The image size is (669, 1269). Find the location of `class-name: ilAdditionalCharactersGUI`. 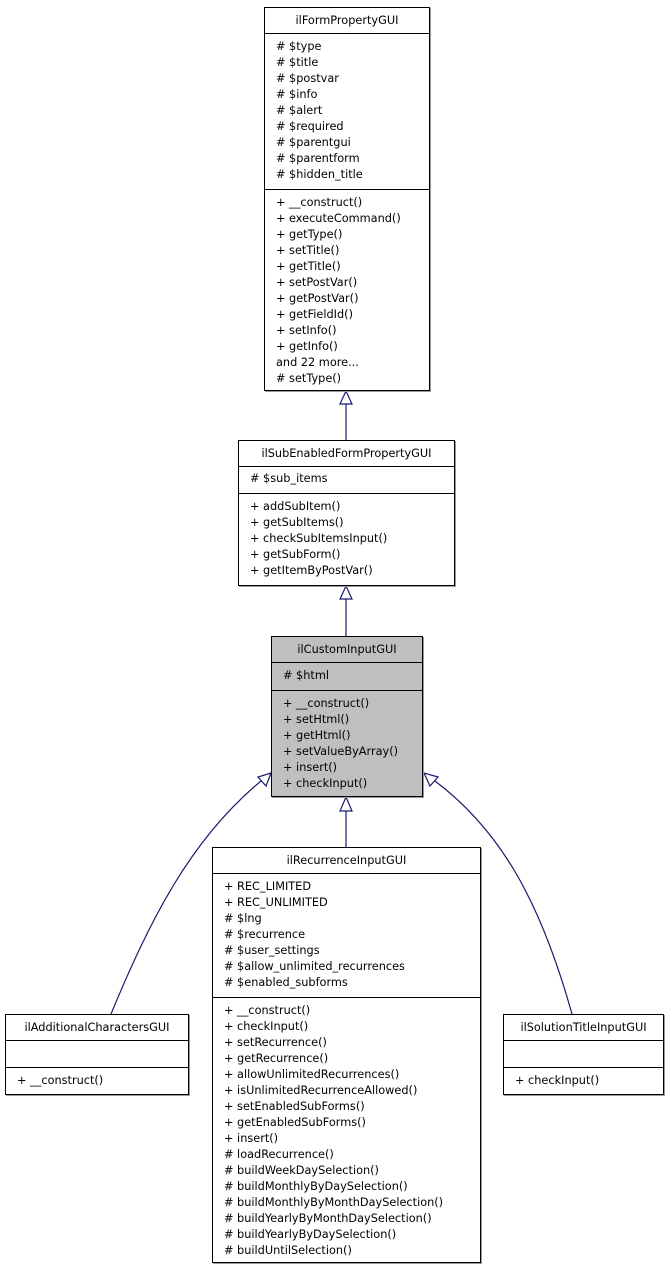

class-name: ilAdditionalCharactersGUI is located at coordinates (97, 1028).